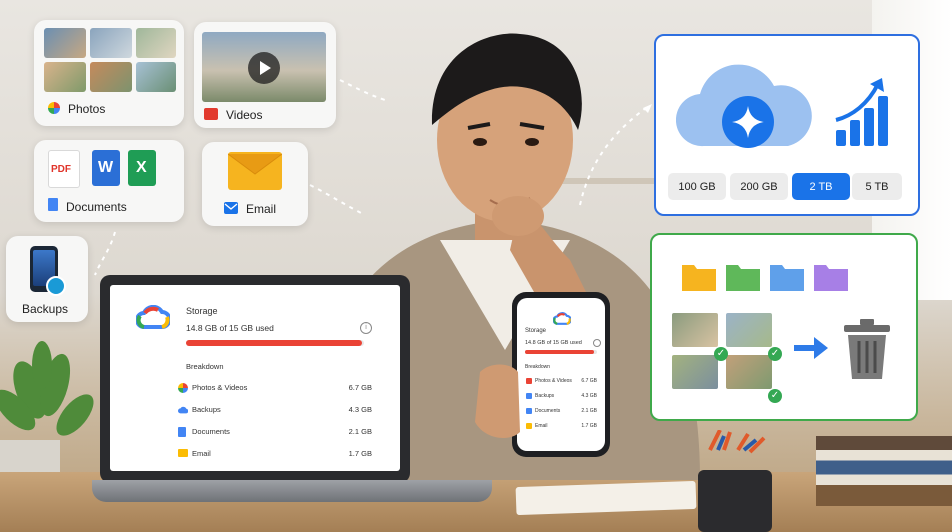  What do you see at coordinates (202, 311) in the screenshot?
I see `storage-title: Storage` at bounding box center [202, 311].